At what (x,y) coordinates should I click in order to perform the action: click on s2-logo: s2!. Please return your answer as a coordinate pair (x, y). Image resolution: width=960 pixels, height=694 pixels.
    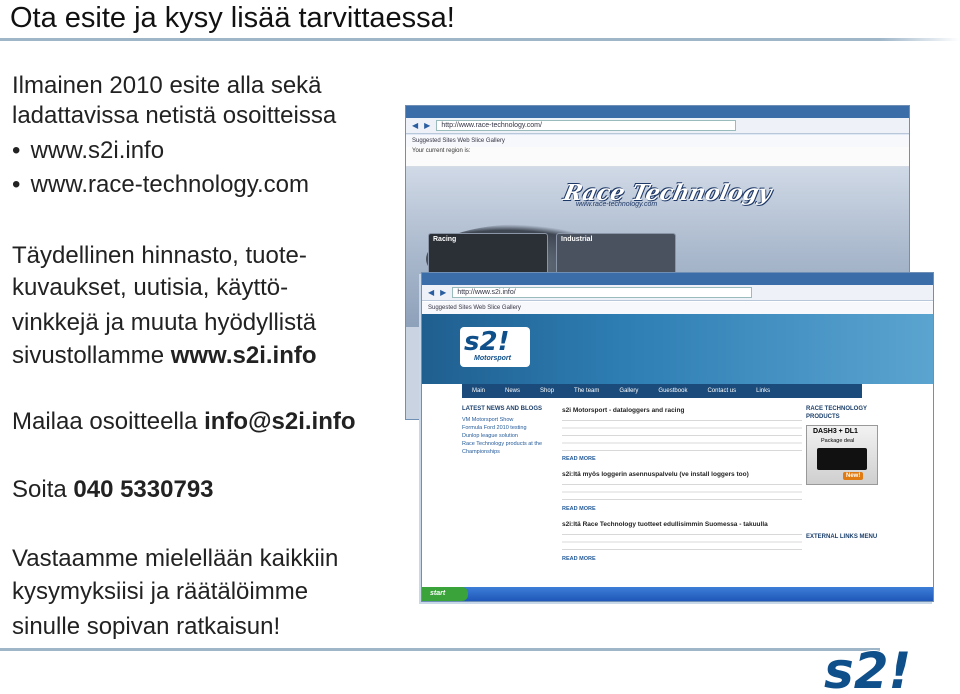
    Looking at the image, I should click on (867, 667).